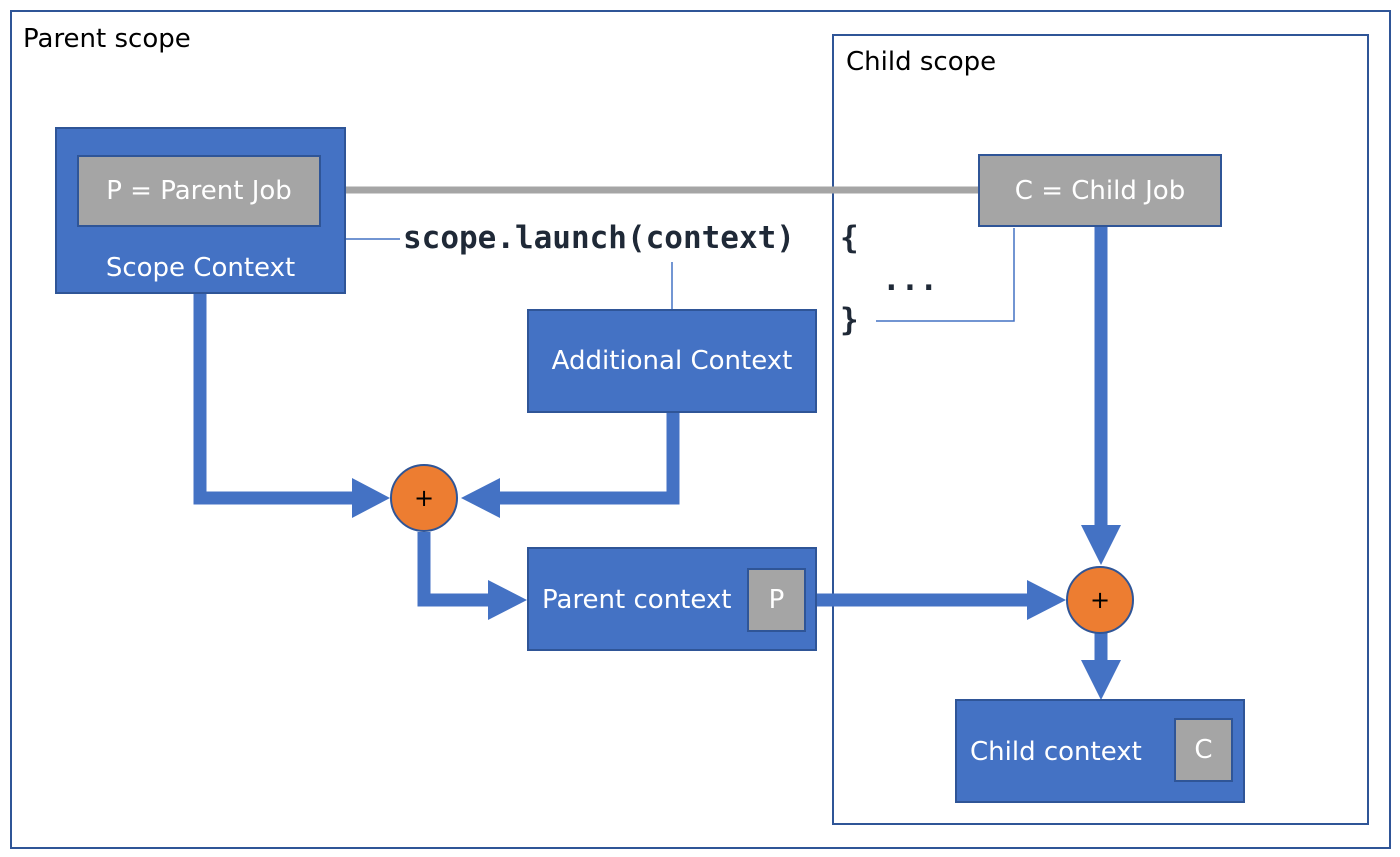 The width and height of the screenshot is (1400, 857). I want to click on additional-context-box: Additional Context, so click(672, 361).